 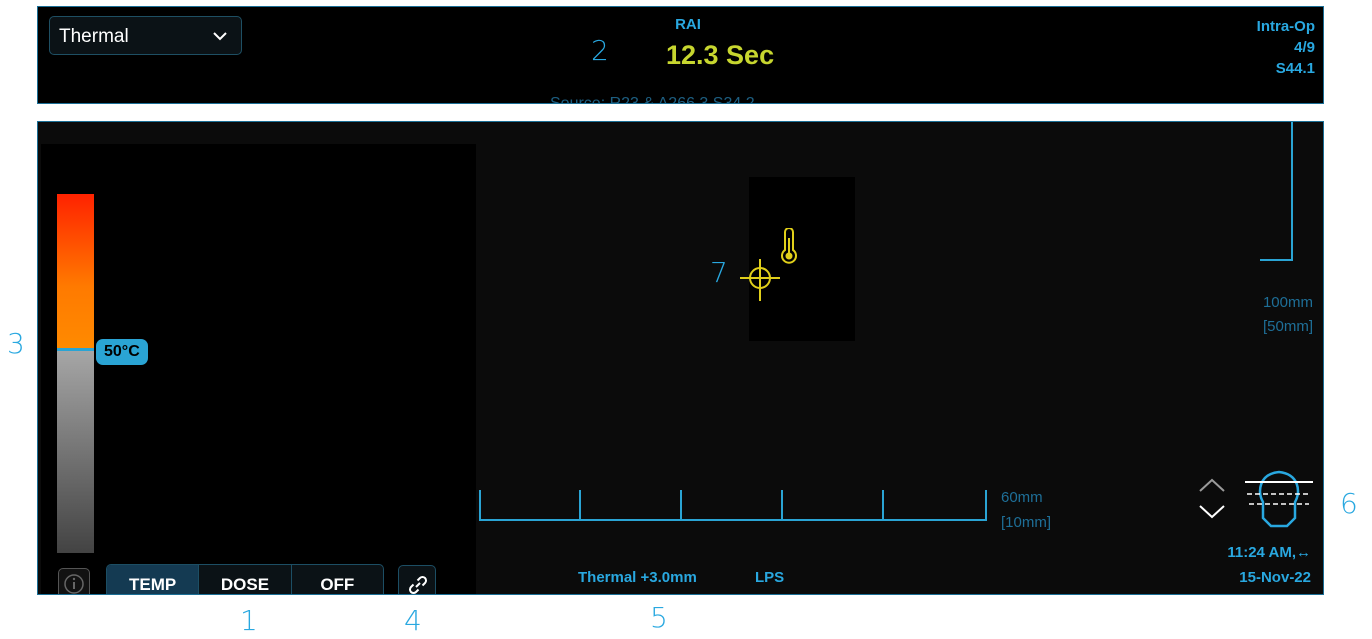 I want to click on dose-button: DOSE, so click(x=245, y=579).